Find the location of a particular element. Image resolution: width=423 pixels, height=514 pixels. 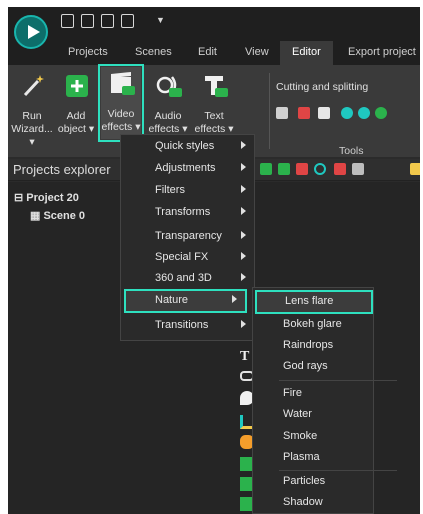

rotate-right-icon is located at coordinates (364, 113).